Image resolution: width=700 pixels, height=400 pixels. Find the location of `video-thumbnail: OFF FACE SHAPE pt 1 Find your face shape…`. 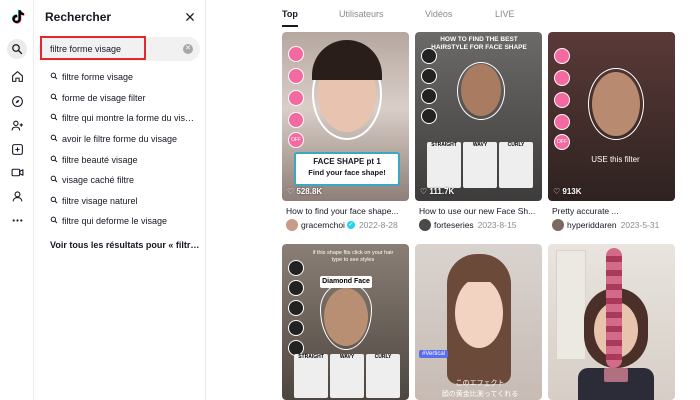

video-thumbnail: OFF FACE SHAPE pt 1 Find your face shape… is located at coordinates (345, 116).